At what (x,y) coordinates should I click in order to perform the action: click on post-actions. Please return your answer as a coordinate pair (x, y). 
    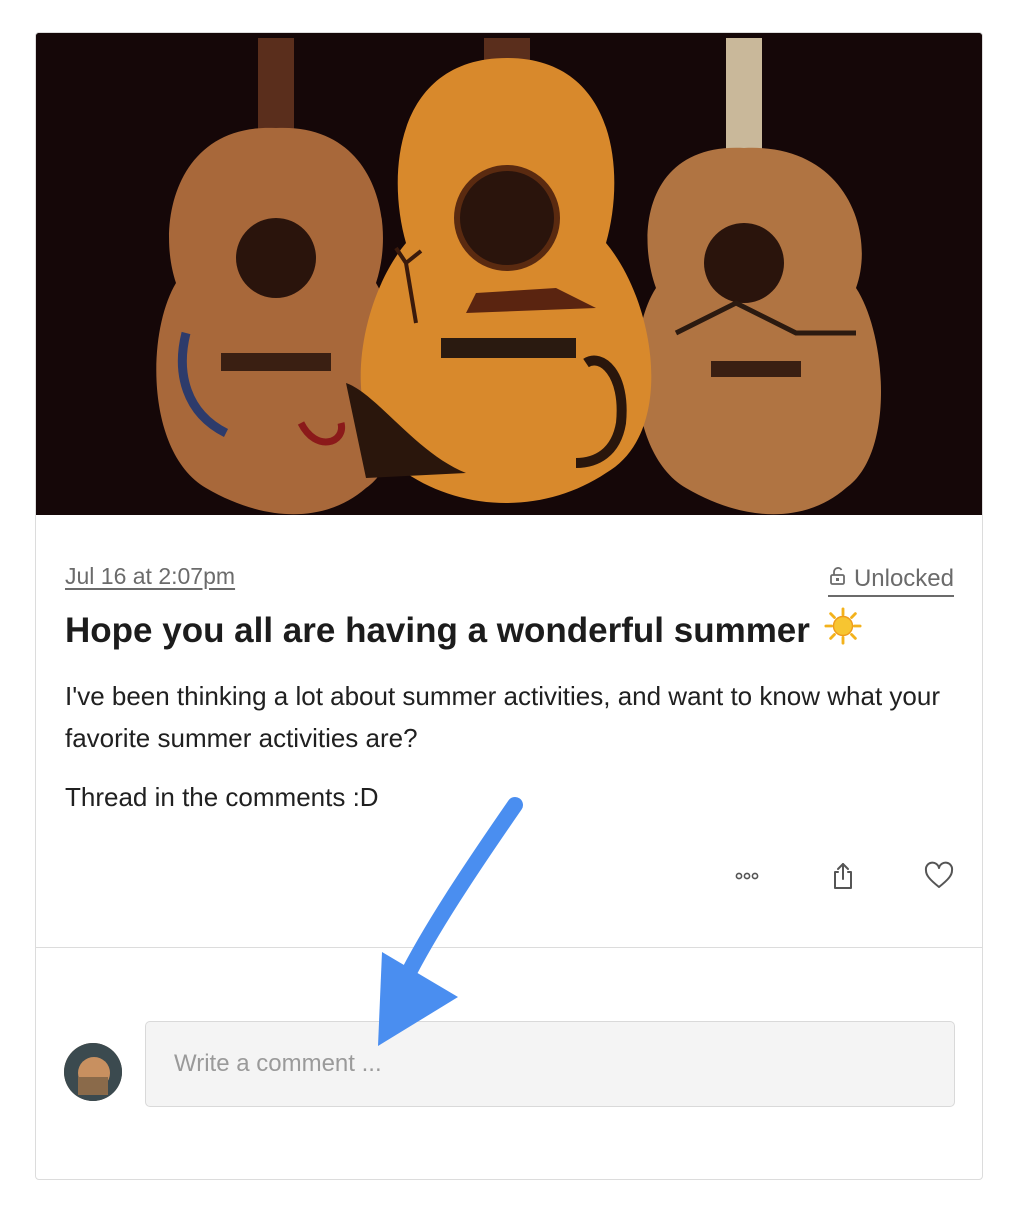
    Looking at the image, I should click on (843, 876).